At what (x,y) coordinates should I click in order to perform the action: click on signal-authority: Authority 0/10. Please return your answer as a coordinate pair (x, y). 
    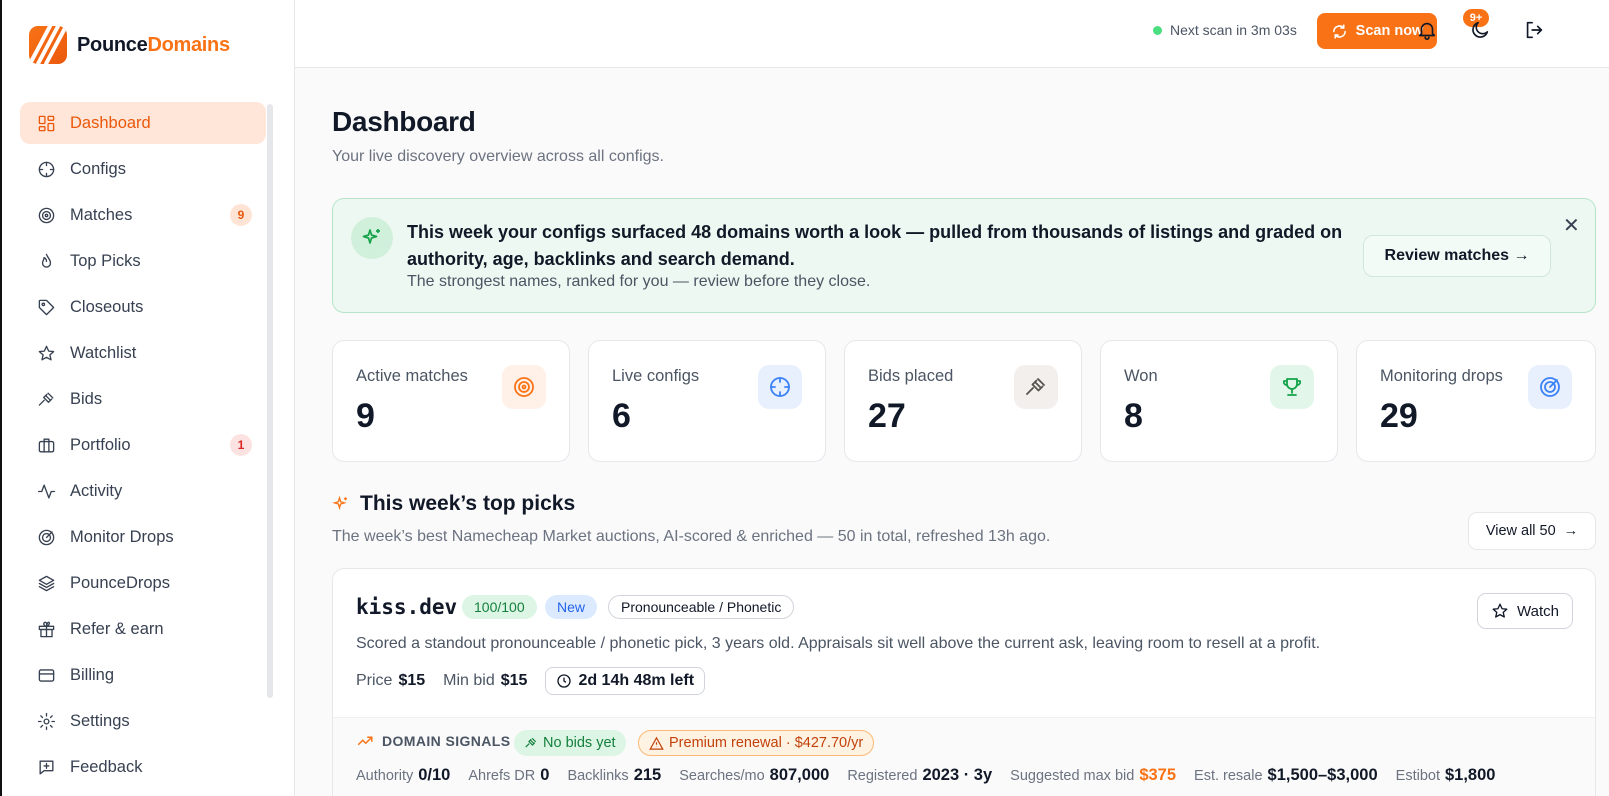
    Looking at the image, I should click on (403, 775).